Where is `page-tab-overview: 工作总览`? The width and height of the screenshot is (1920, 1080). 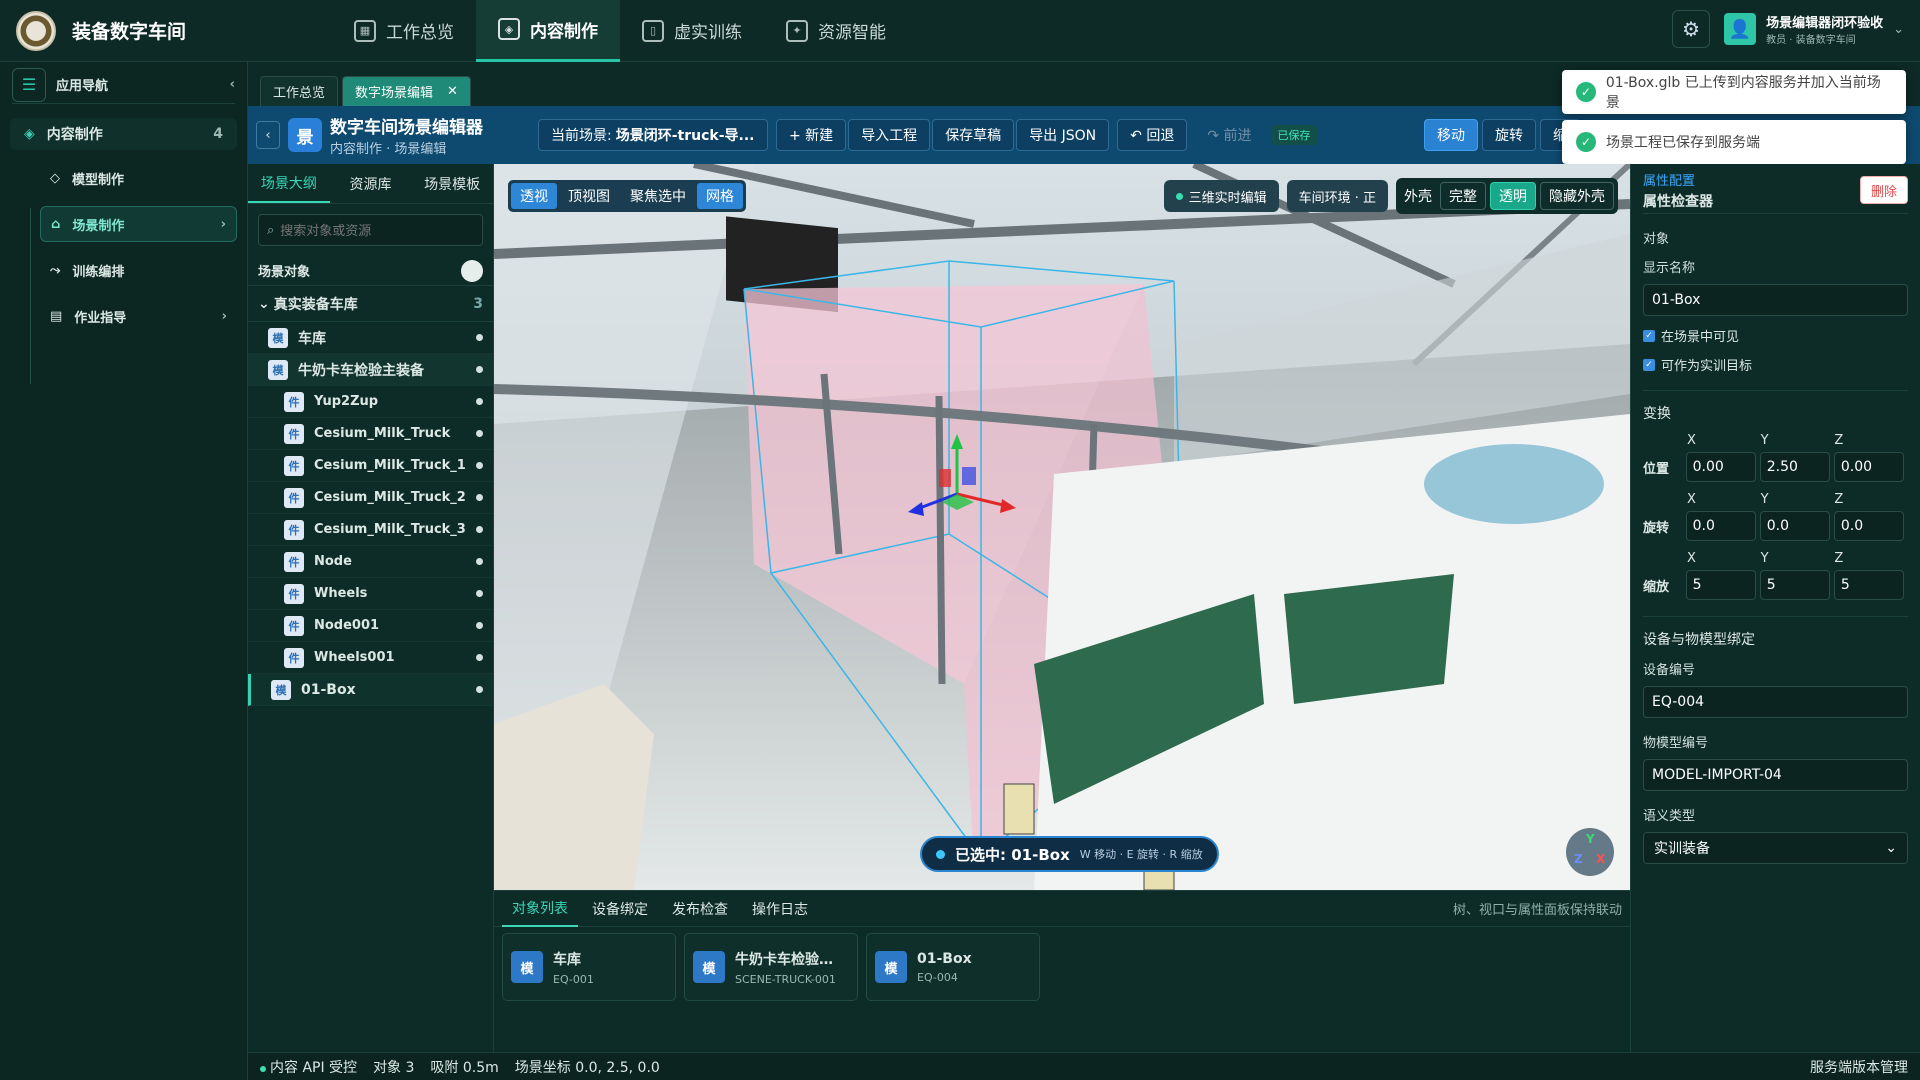
page-tab-overview: 工作总览 is located at coordinates (299, 91).